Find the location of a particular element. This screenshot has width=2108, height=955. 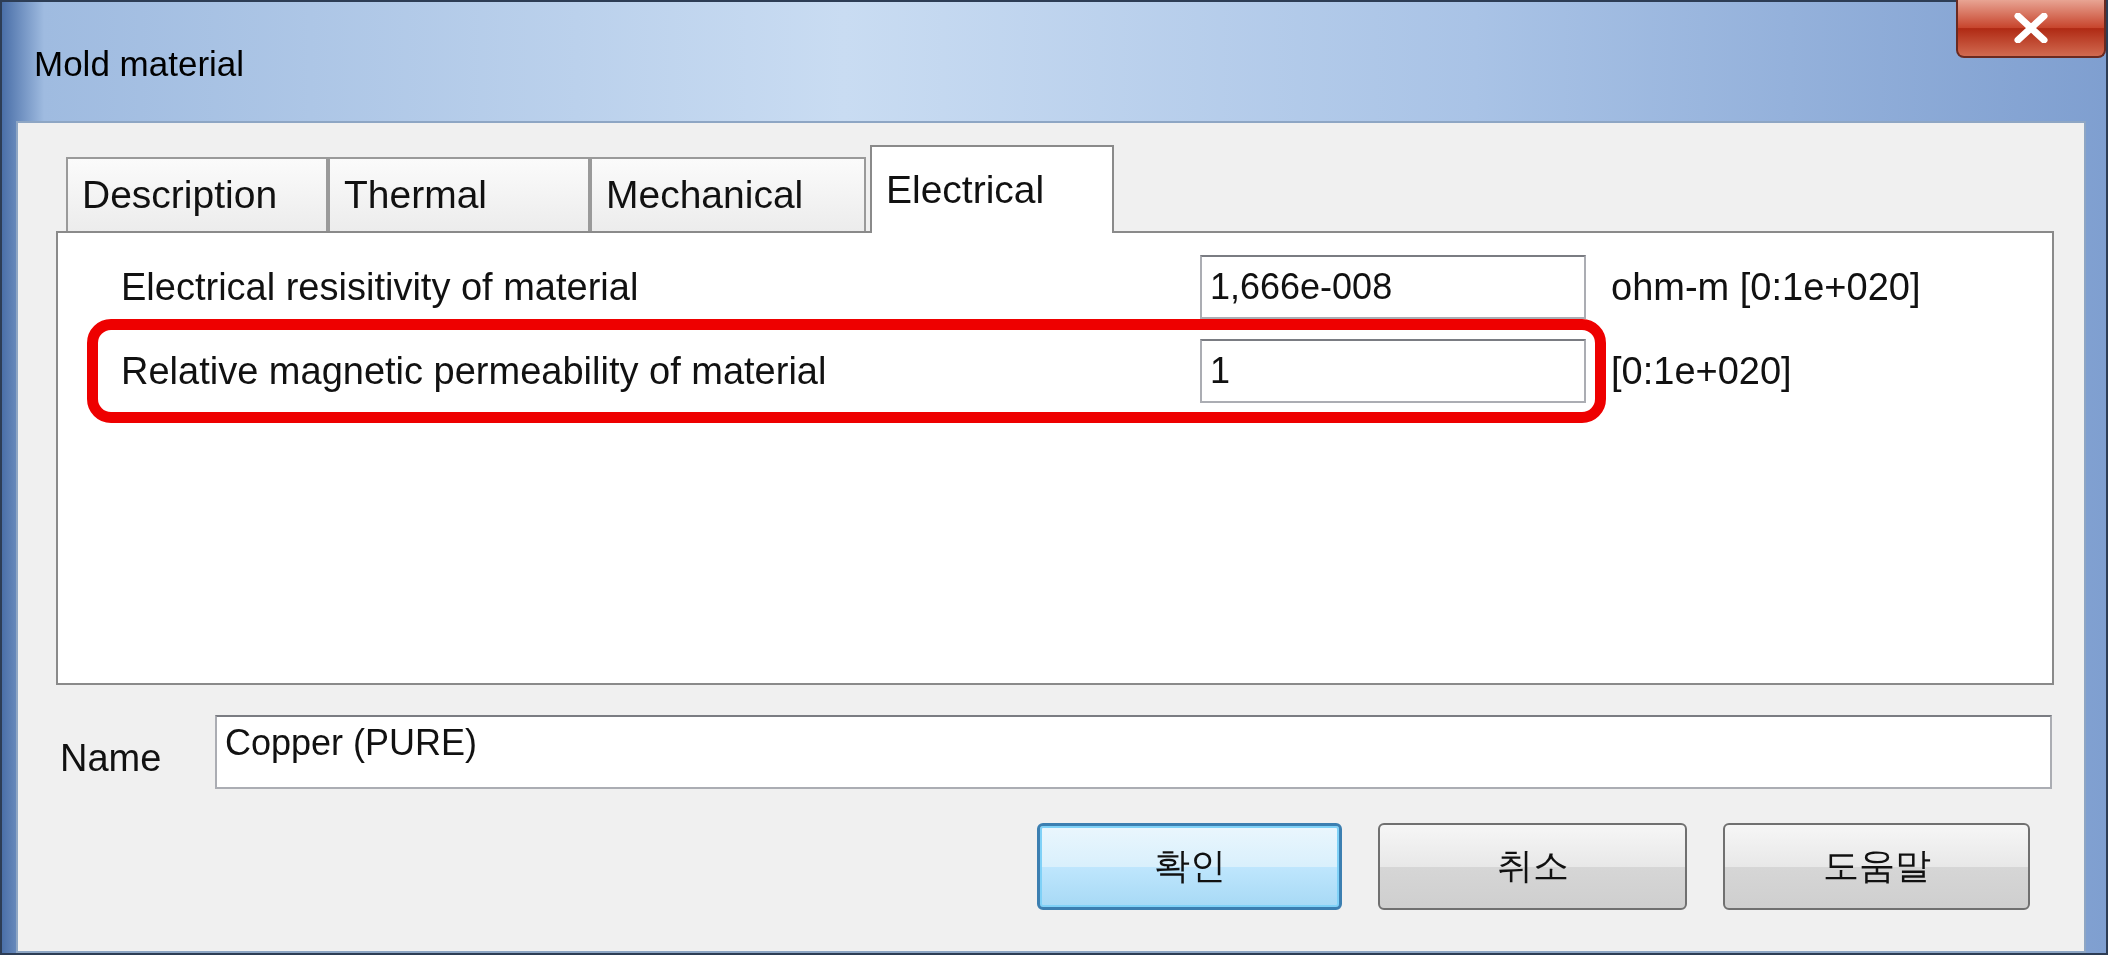

close-icon is located at coordinates (2031, 28).